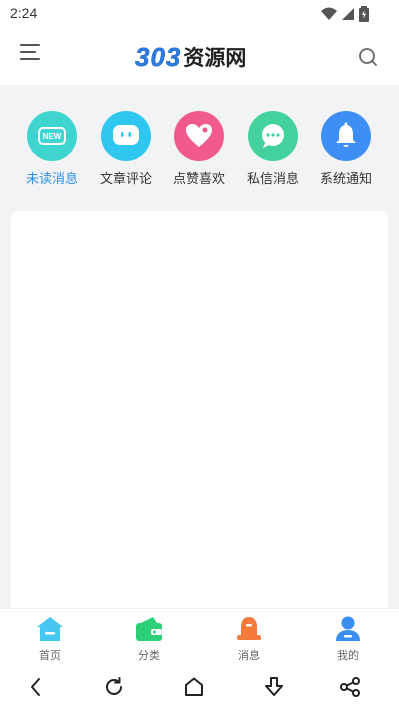  What do you see at coordinates (368, 57) in the screenshot?
I see `search-icon` at bounding box center [368, 57].